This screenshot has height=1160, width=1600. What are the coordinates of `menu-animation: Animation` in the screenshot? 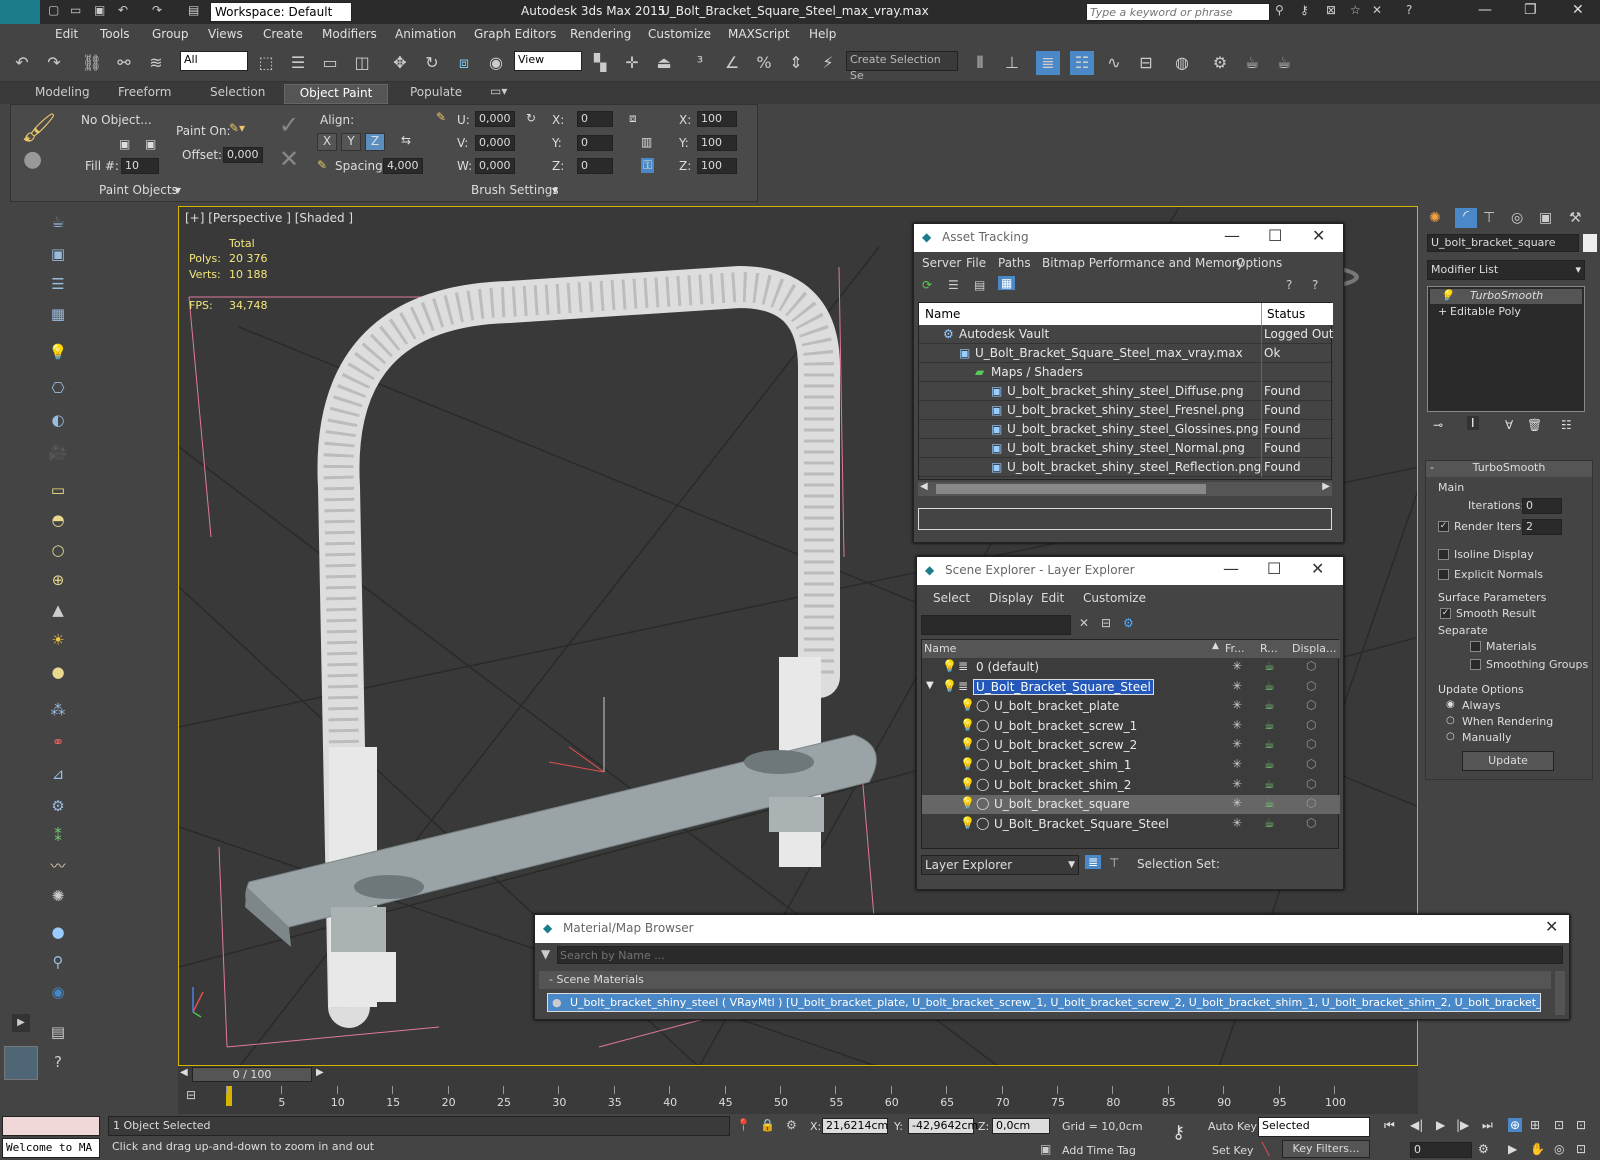 It's located at (425, 34).